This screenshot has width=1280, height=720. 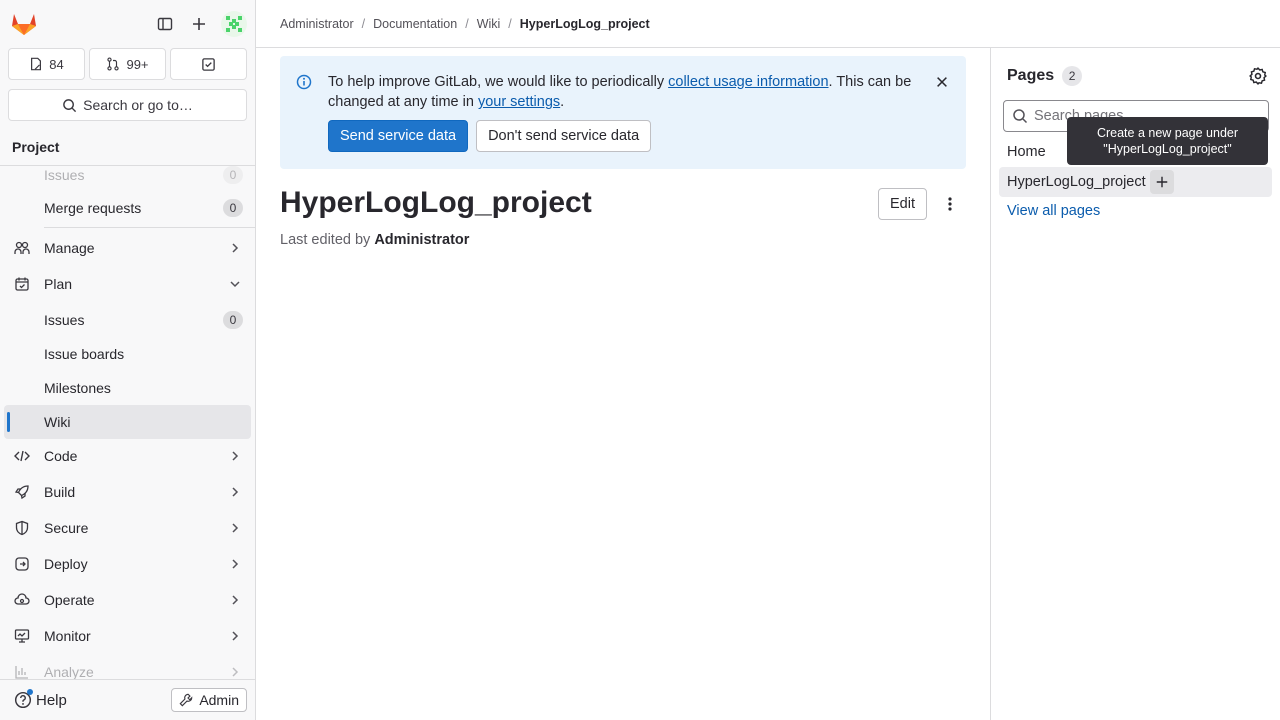 I want to click on sidebar-item-label: Analyze, so click(x=69, y=672).